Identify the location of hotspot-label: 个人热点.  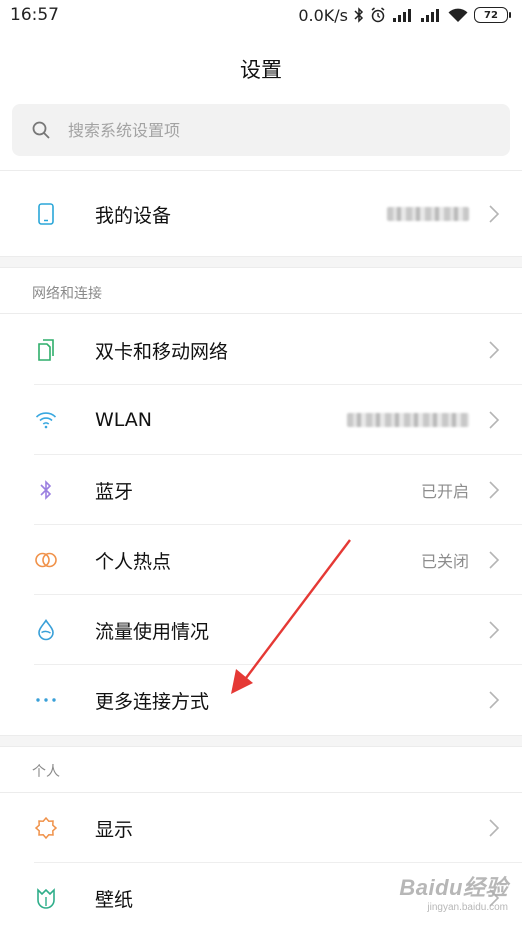
(133, 561).